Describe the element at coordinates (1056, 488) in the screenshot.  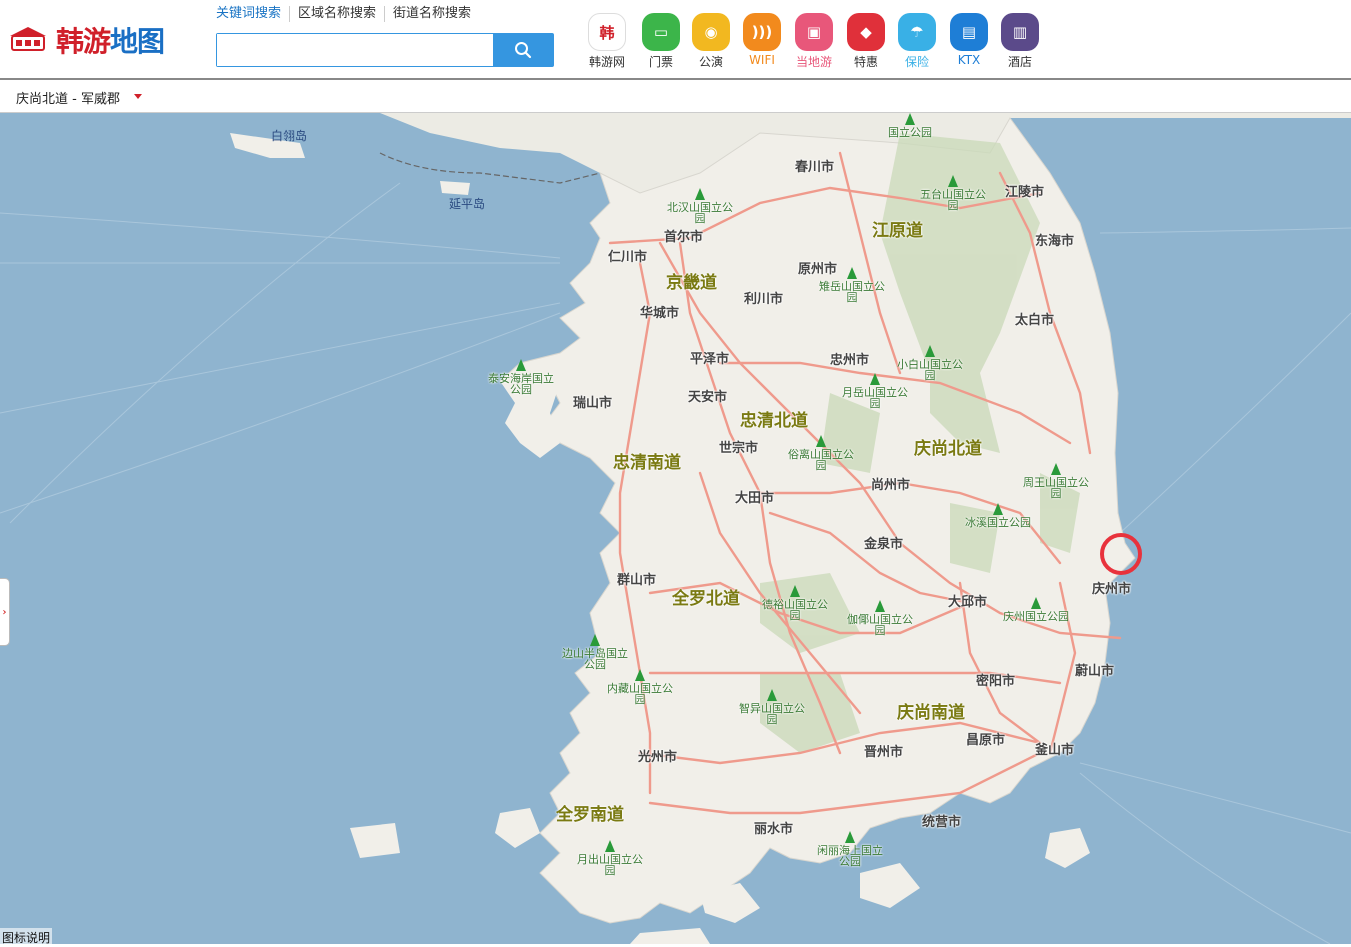
I see `park-label: 周王山国立公园` at that location.